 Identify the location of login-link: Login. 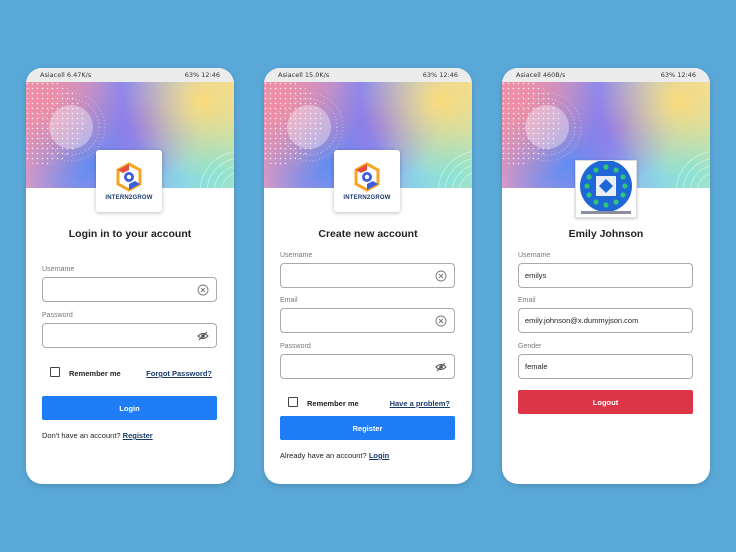
(379, 455).